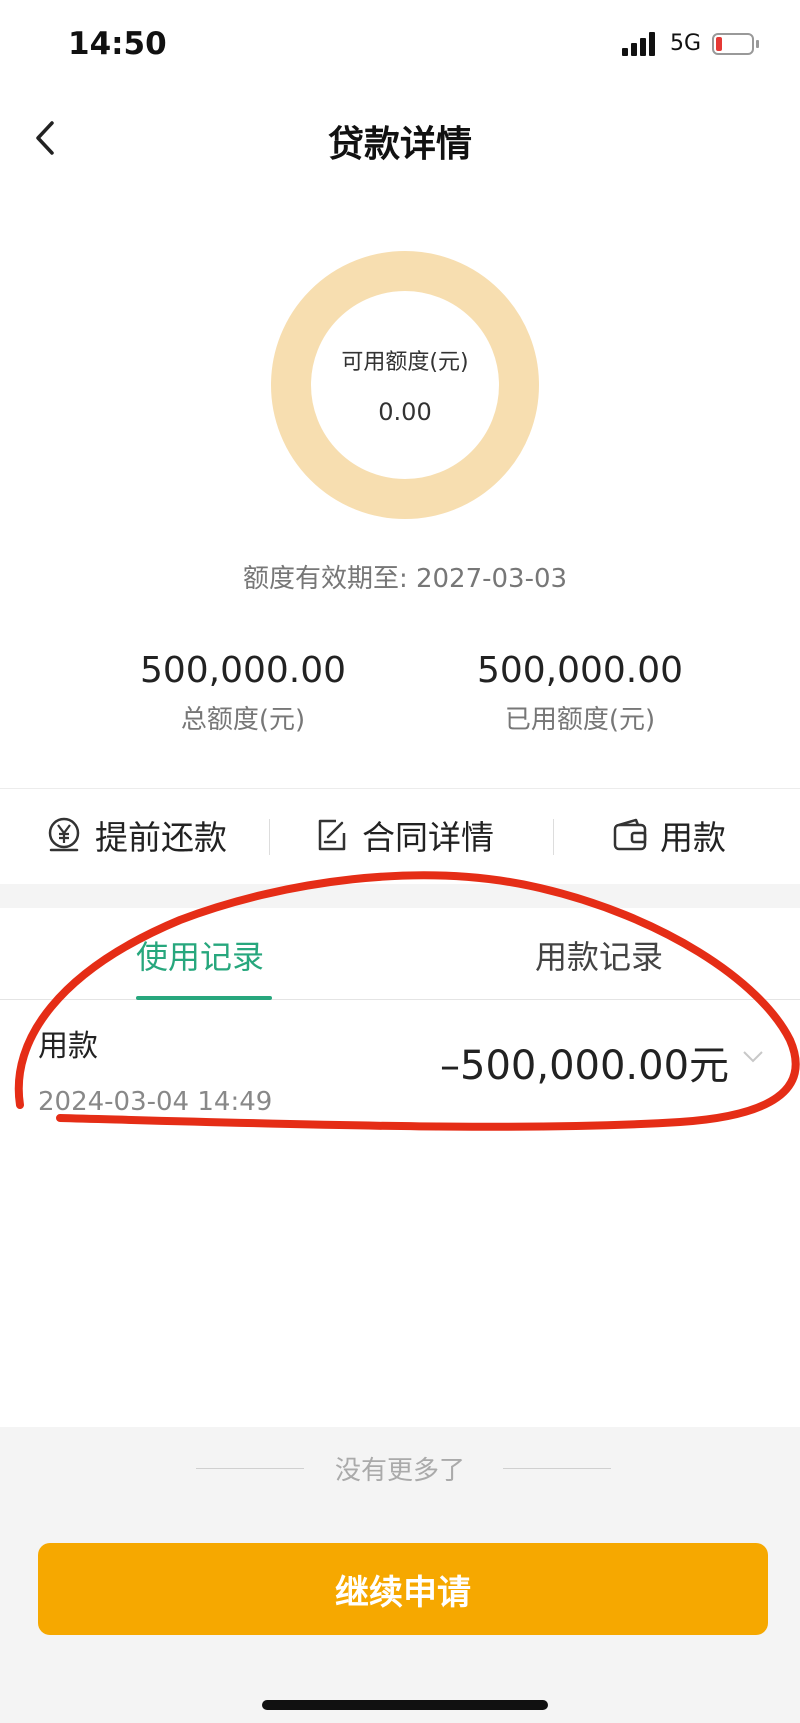 This screenshot has height=1723, width=800. I want to click on total-quota: 500,000.00 总额度(元), so click(243, 693).